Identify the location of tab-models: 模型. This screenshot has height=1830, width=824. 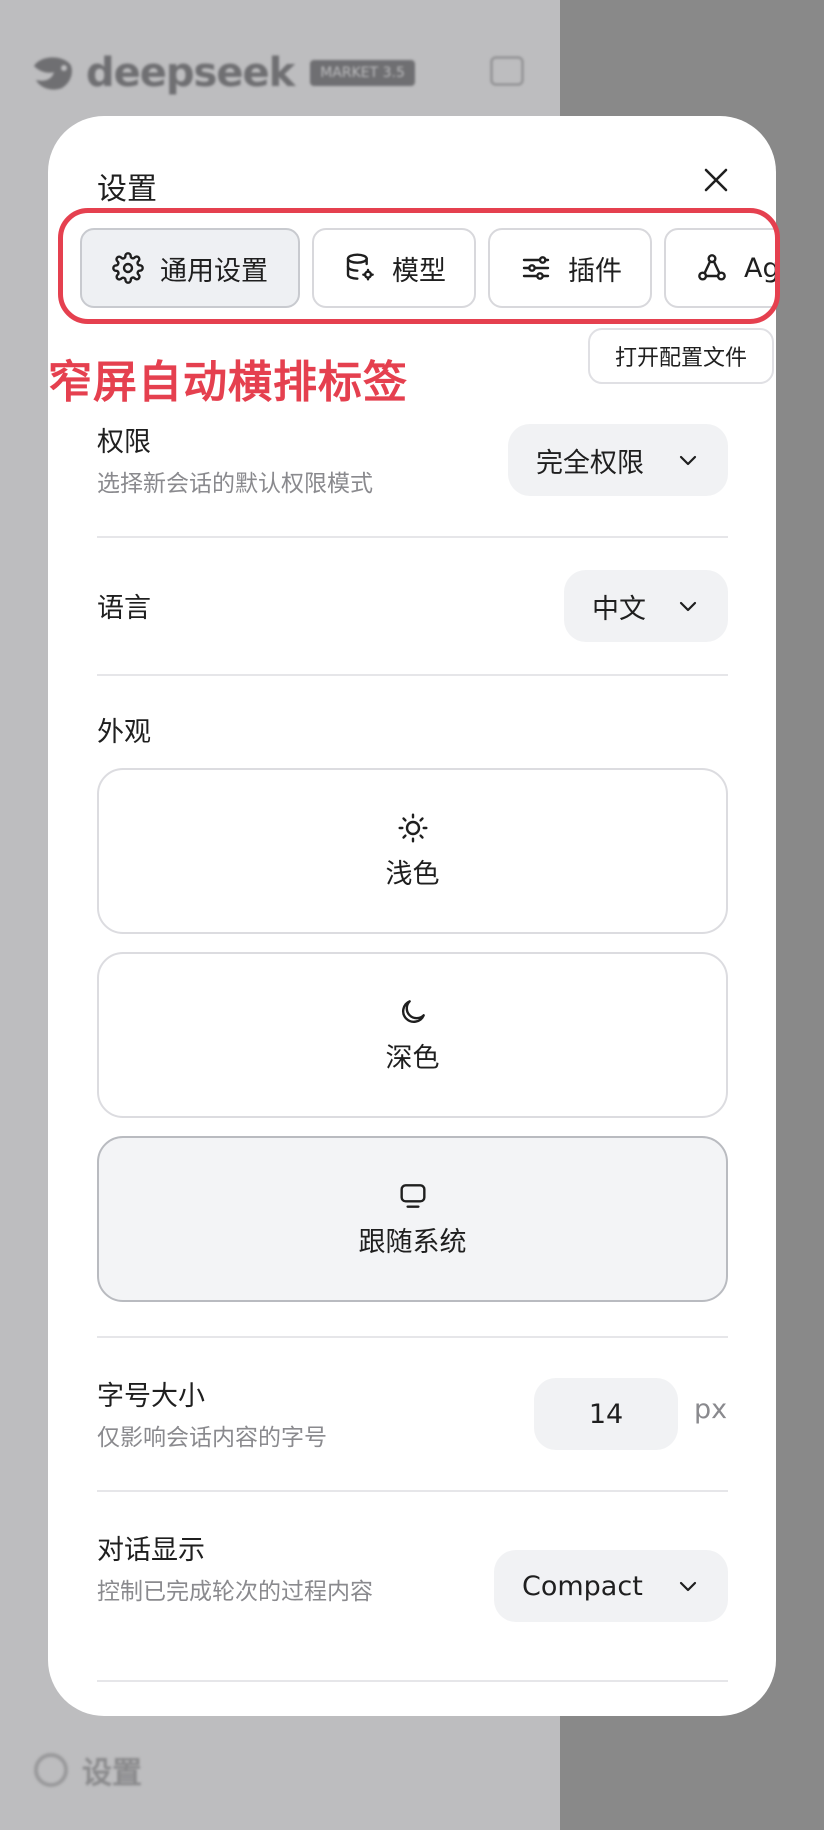
(394, 268).